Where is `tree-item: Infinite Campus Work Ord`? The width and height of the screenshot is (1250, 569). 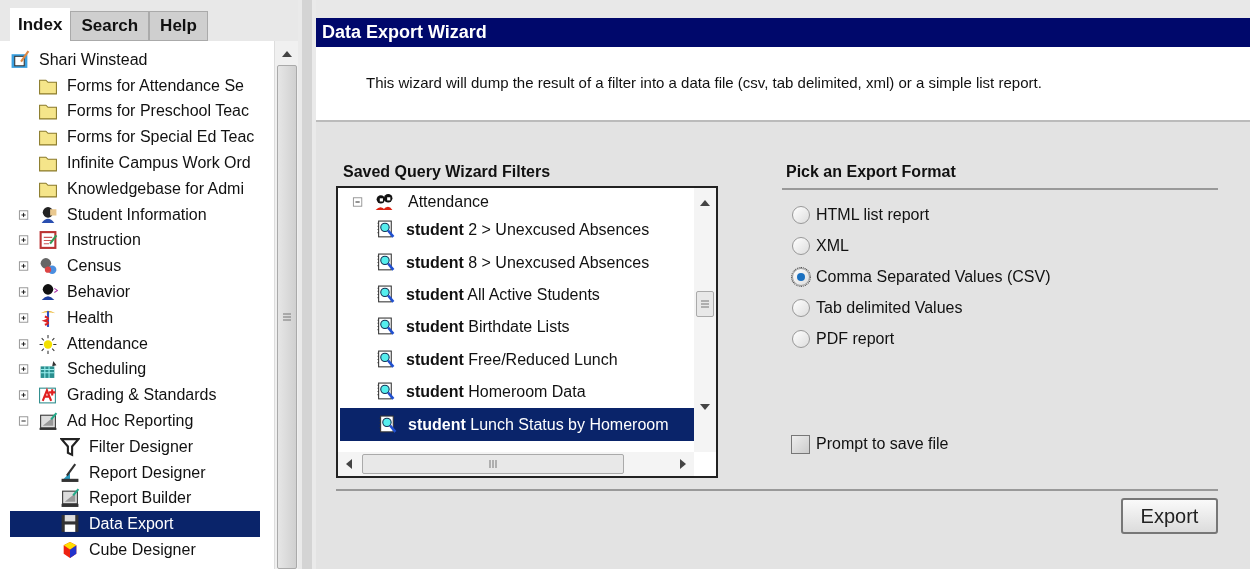 tree-item: Infinite Campus Work Ord is located at coordinates (159, 163).